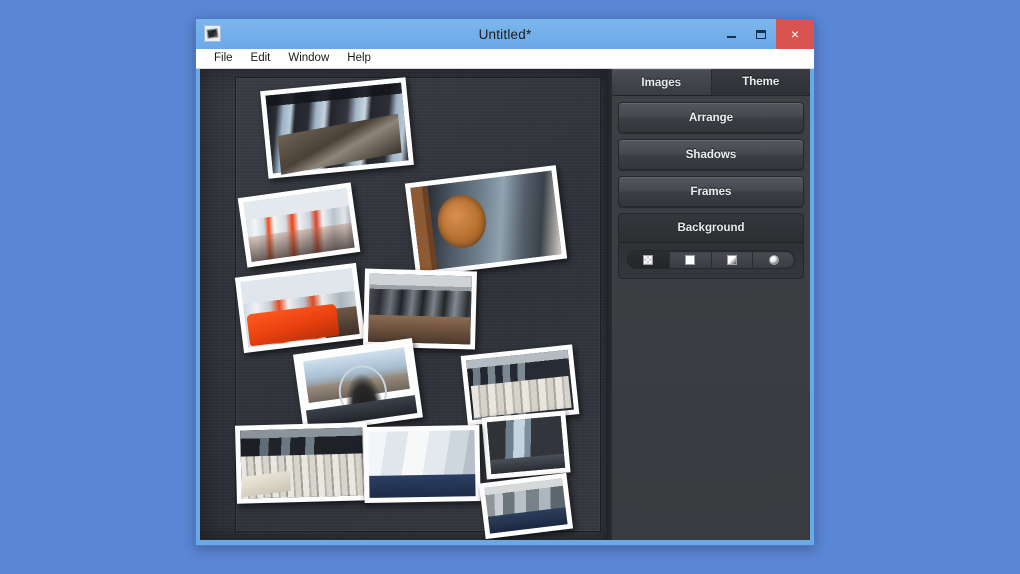 This screenshot has height=574, width=1020. I want to click on checker-swatch-icon, so click(648, 259).